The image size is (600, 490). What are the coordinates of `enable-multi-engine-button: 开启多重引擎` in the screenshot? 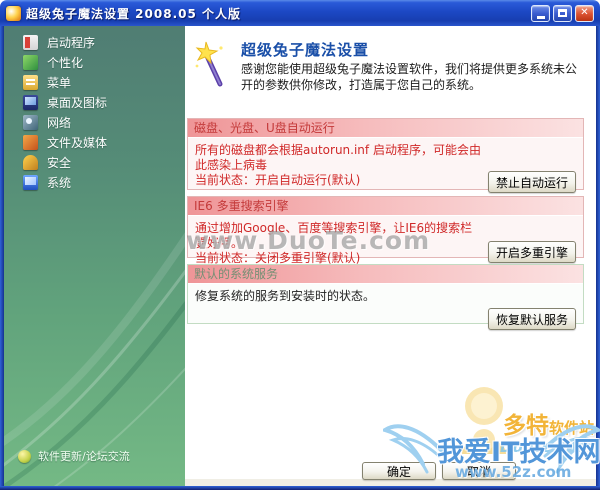 It's located at (532, 252).